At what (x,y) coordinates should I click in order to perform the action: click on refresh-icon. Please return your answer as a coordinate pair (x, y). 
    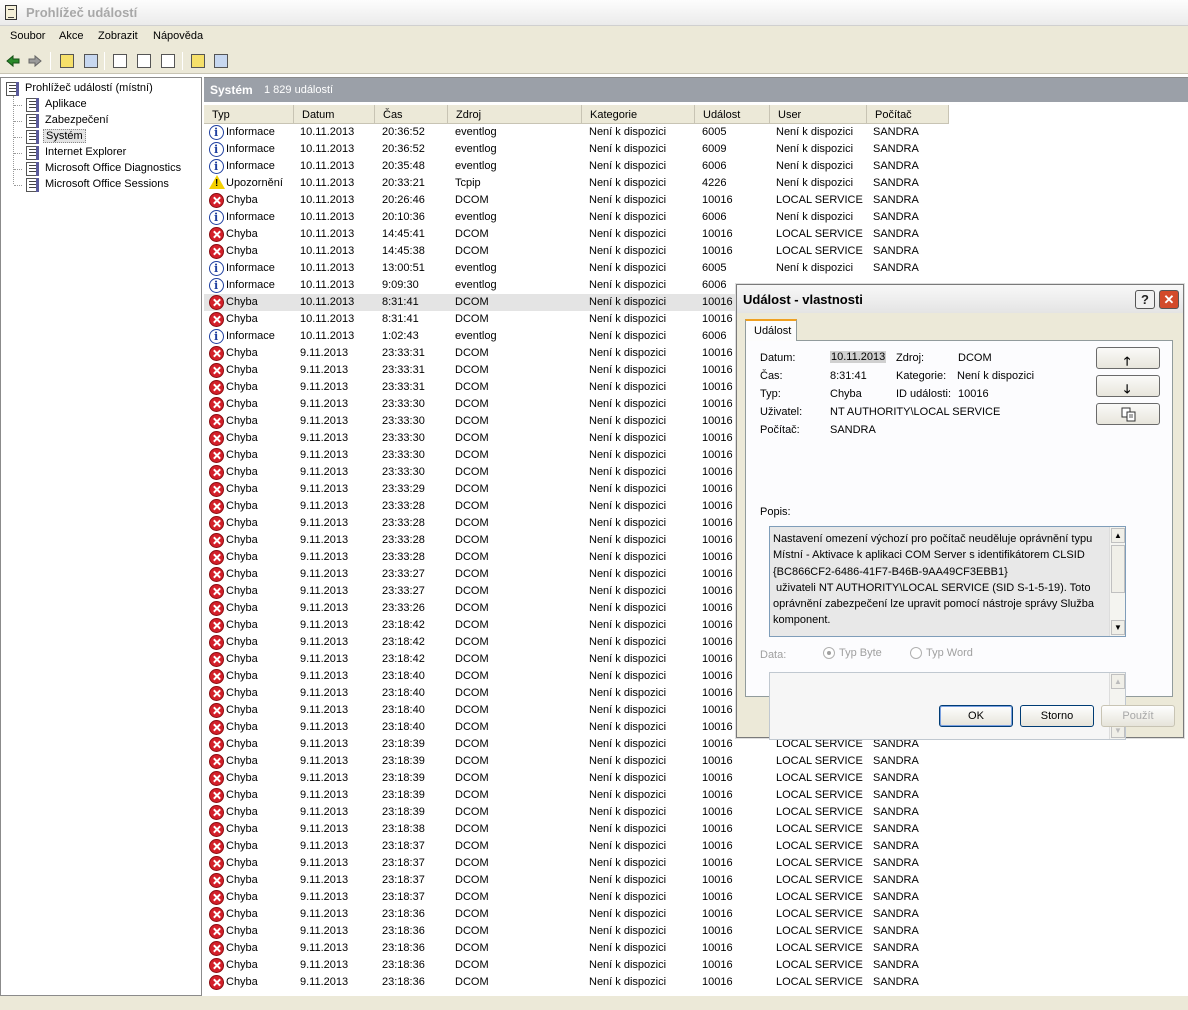
    Looking at the image, I should click on (144, 61).